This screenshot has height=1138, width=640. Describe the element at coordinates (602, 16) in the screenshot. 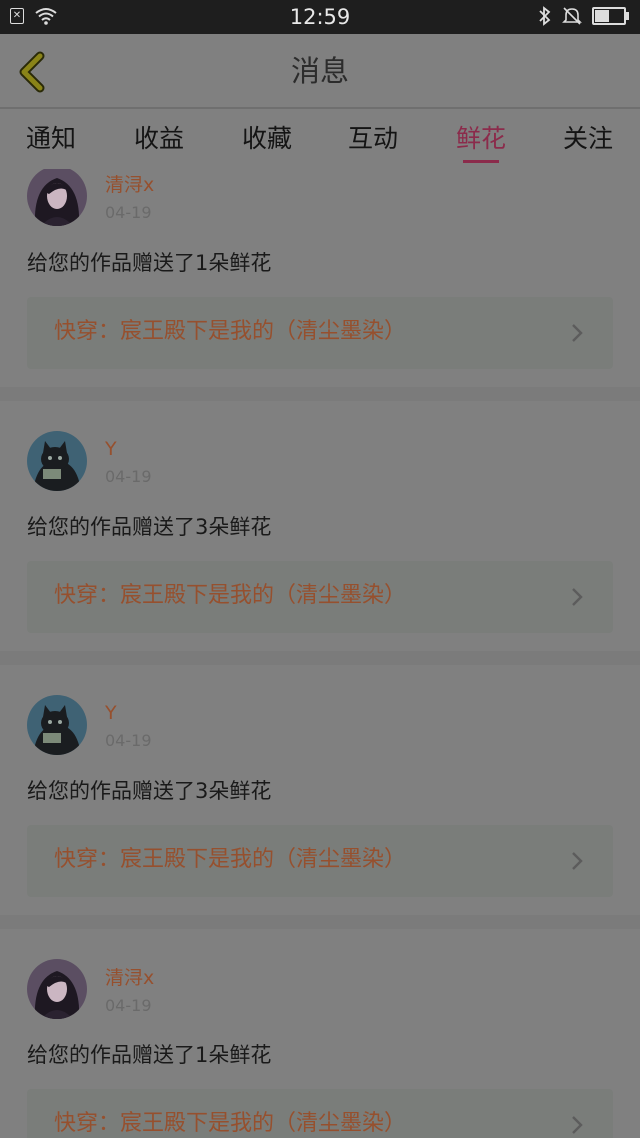

I see `battery-level` at that location.